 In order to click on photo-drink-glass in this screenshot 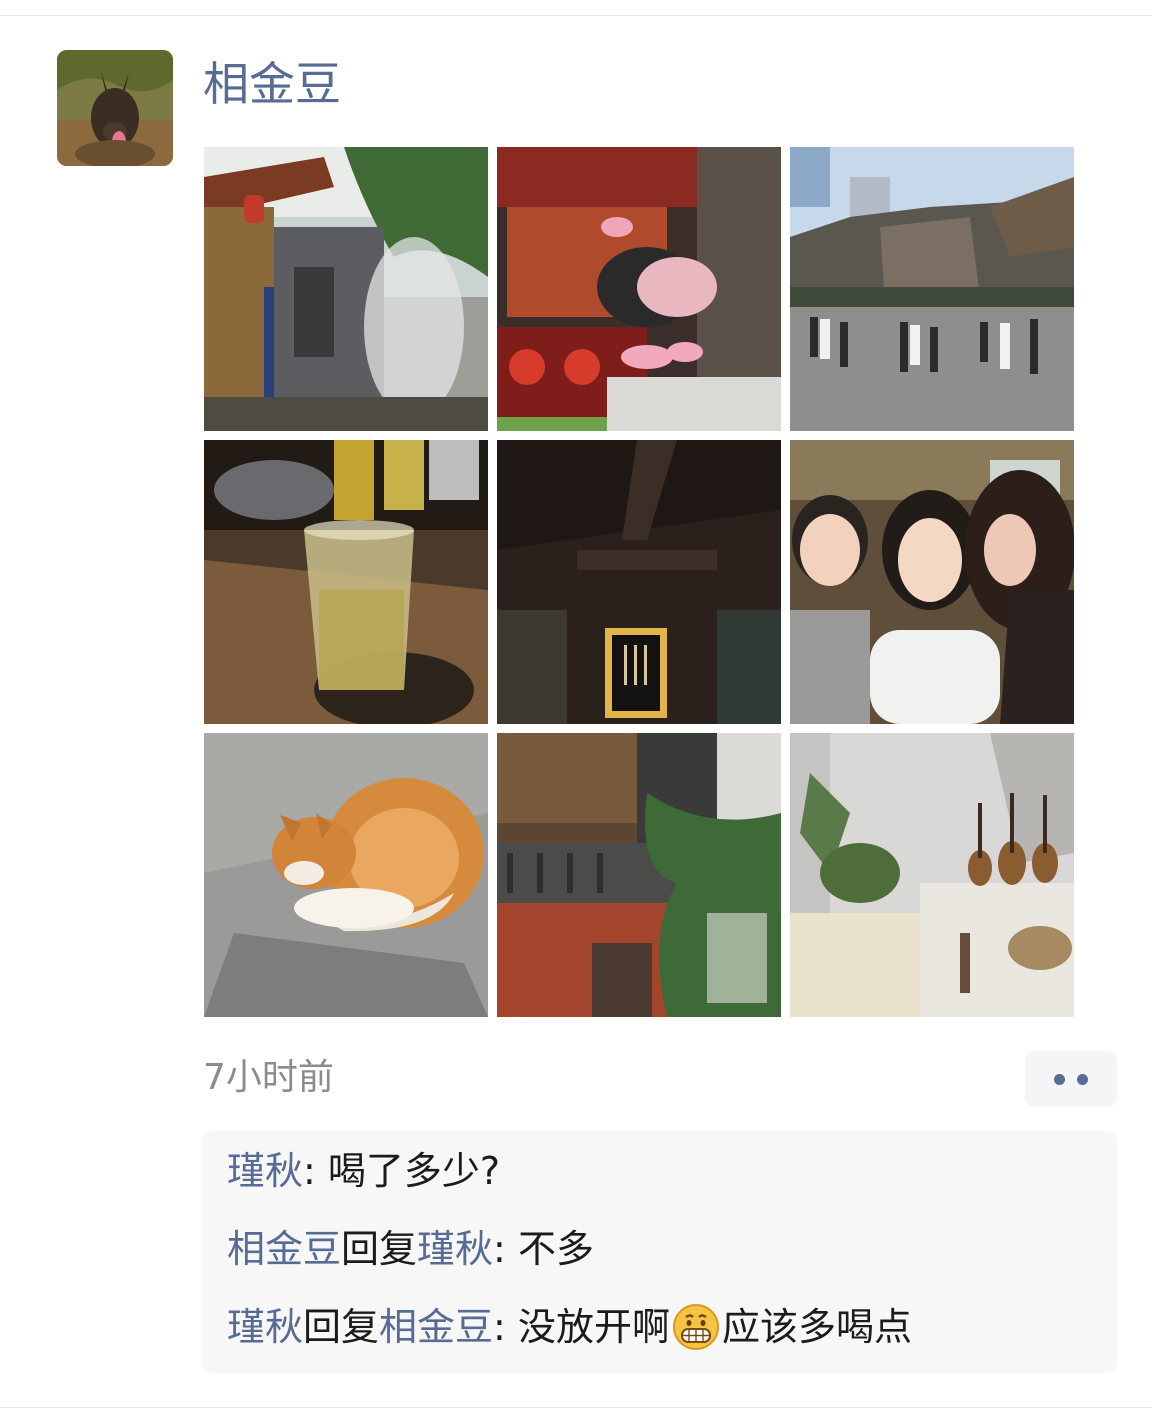, I will do `click(346, 582)`.